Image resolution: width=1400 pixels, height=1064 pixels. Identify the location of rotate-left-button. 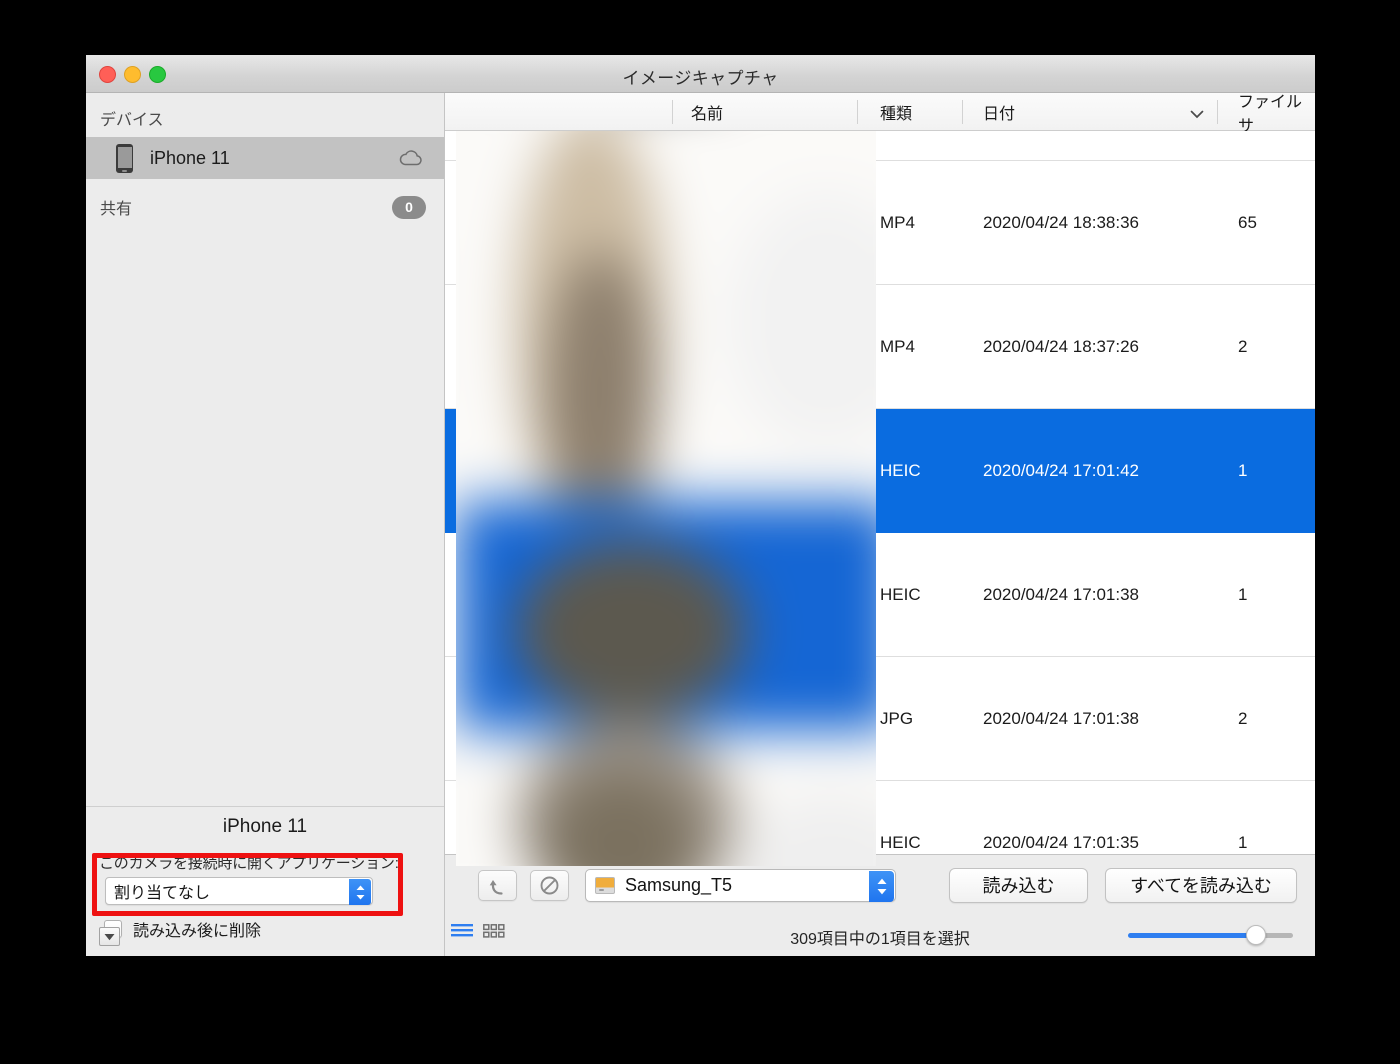
(497, 885).